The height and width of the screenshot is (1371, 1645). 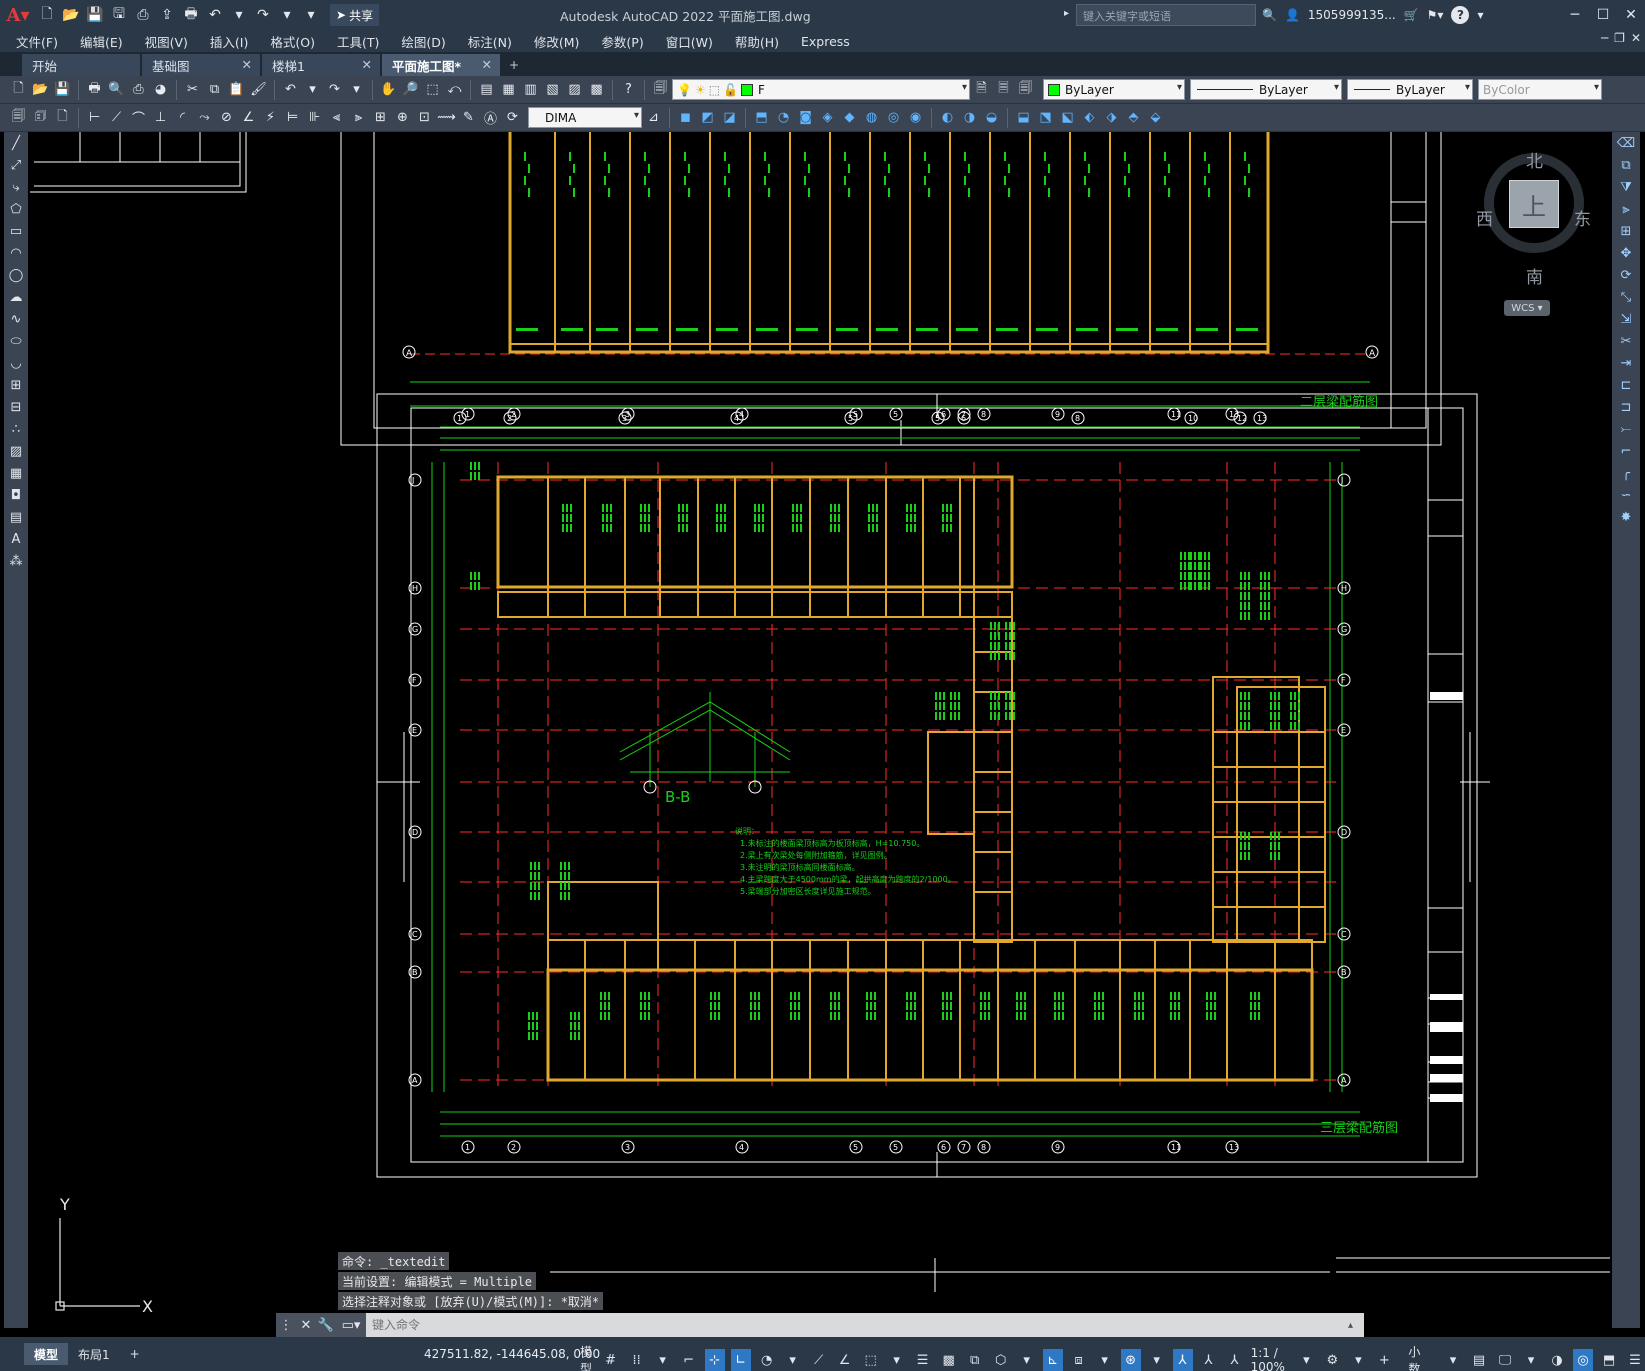 I want to click on 3d-cone-icon: ◪, so click(x=729, y=117).